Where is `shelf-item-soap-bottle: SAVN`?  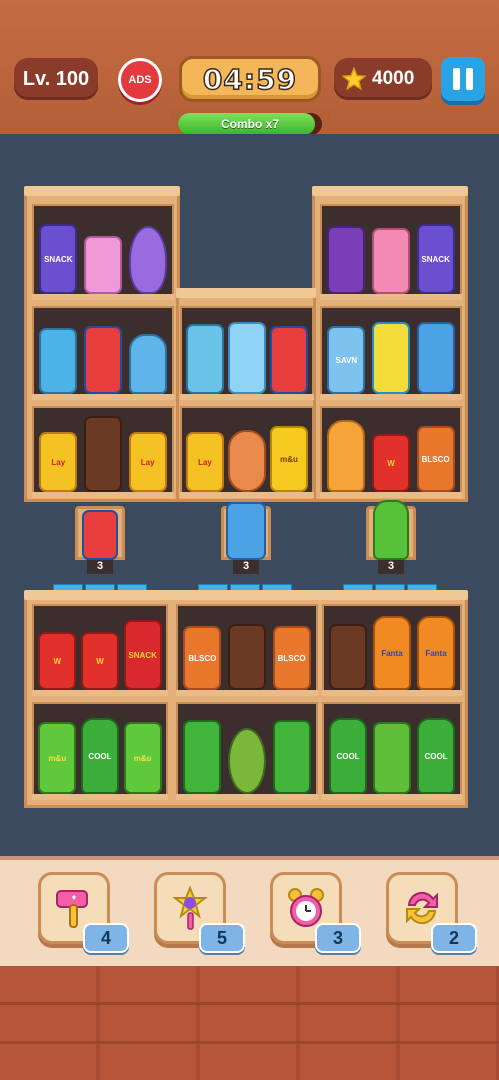 shelf-item-soap-bottle: SAVN is located at coordinates (346, 360).